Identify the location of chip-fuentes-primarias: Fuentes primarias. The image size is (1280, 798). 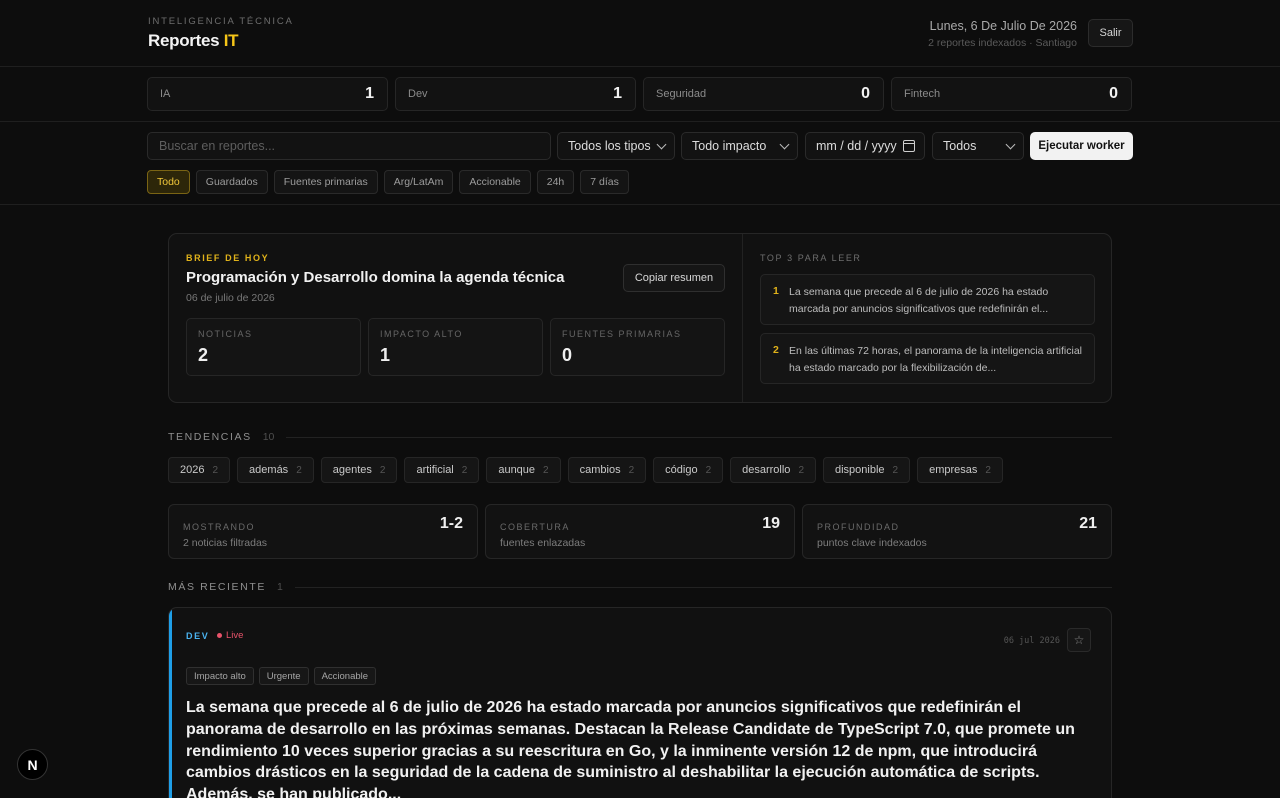
(325, 182).